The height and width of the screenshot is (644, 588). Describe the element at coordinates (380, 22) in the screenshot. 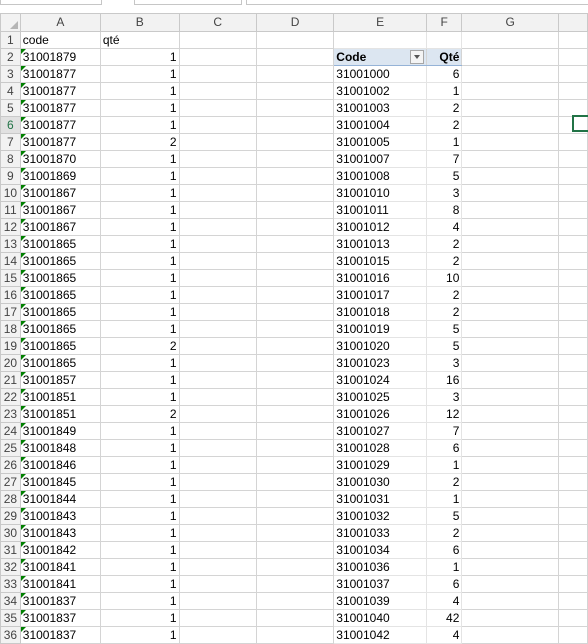

I see `column-header-e: E` at that location.